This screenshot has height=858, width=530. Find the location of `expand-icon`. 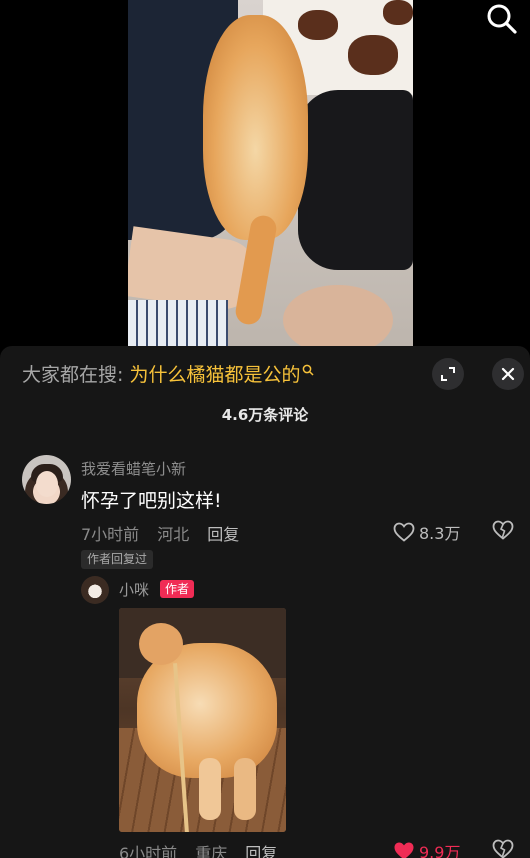

expand-icon is located at coordinates (448, 374).